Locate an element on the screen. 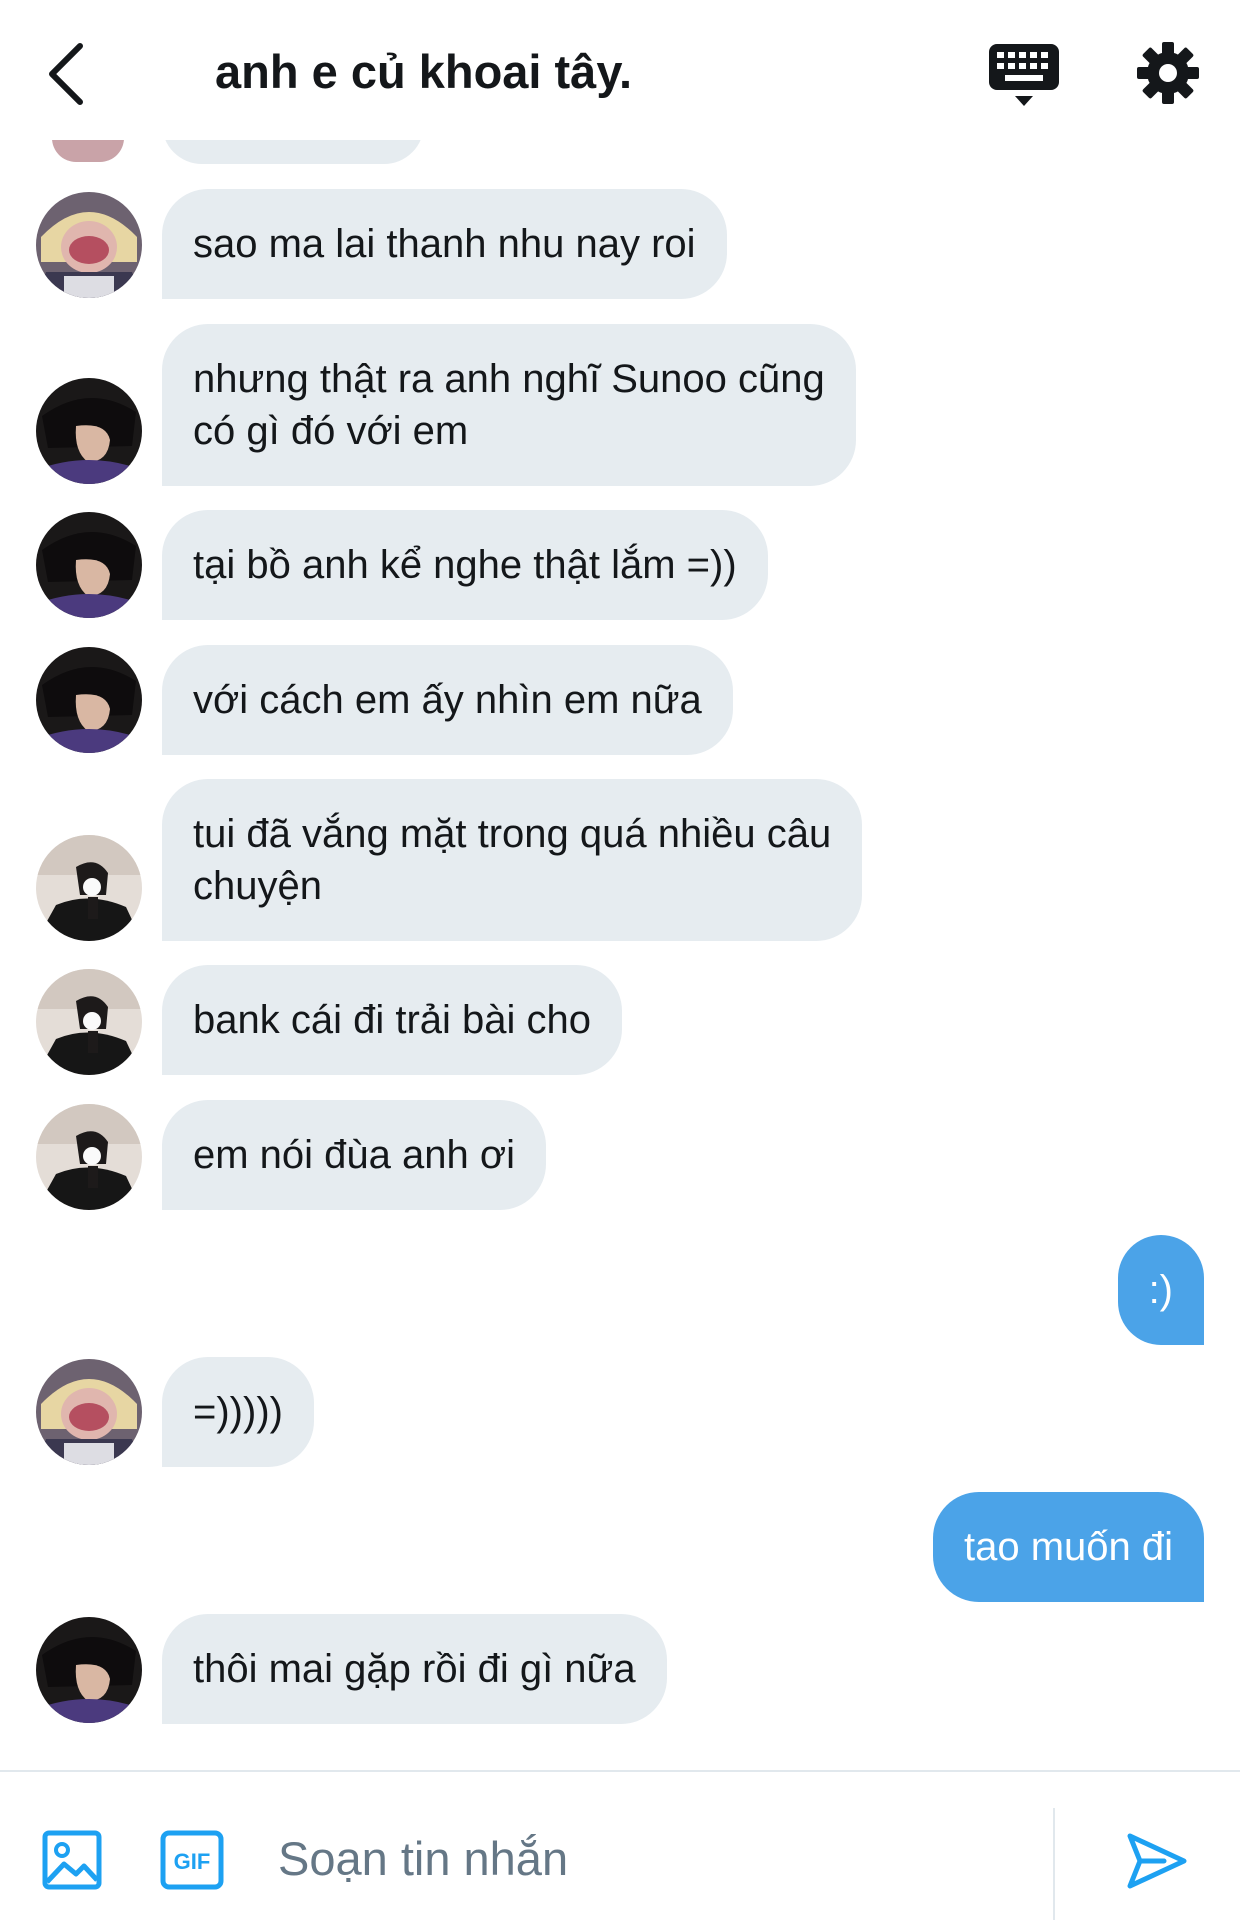 The width and height of the screenshot is (1240, 1922). sent-message-bubble: tao muốn đi is located at coordinates (1068, 1547).